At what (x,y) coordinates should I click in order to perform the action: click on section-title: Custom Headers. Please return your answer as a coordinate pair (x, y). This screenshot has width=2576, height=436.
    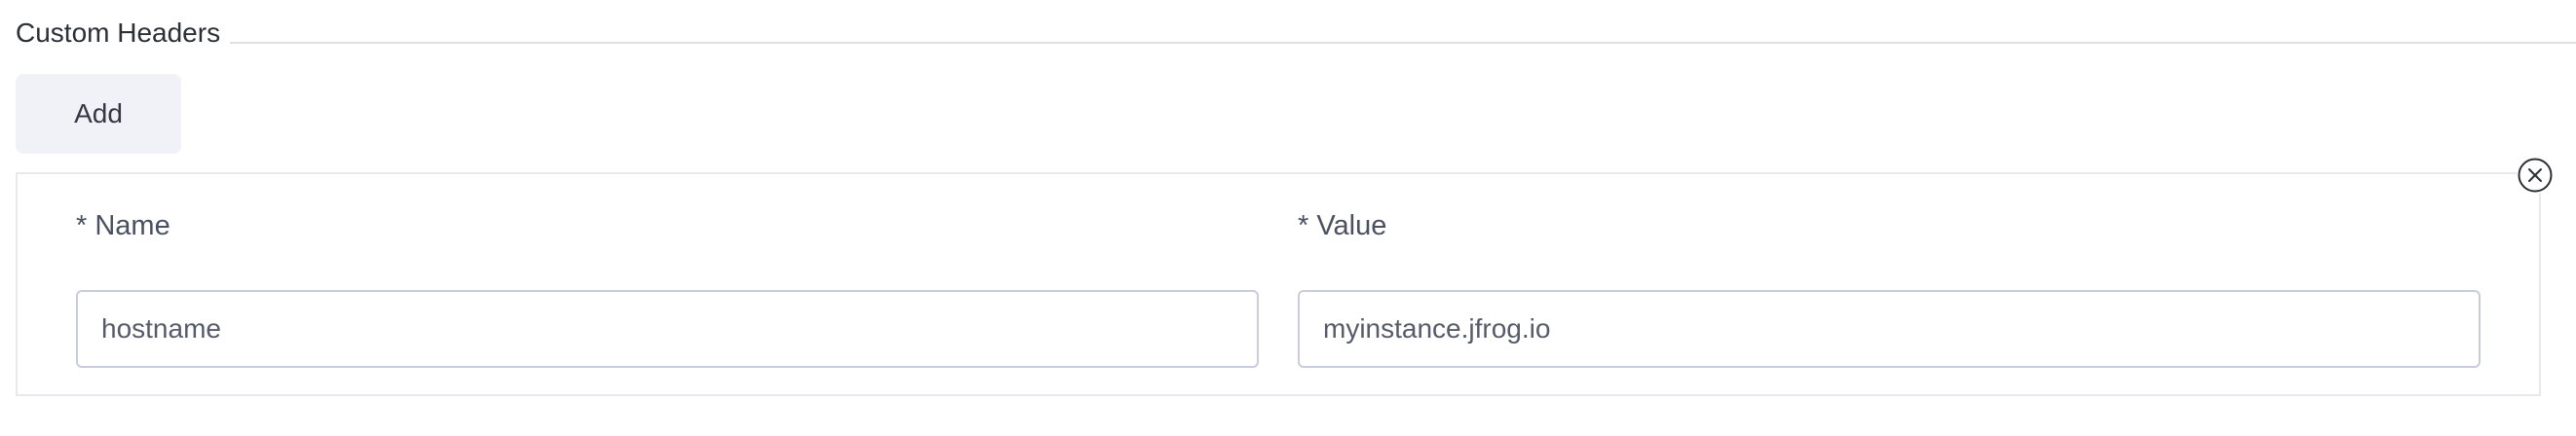
    Looking at the image, I should click on (123, 34).